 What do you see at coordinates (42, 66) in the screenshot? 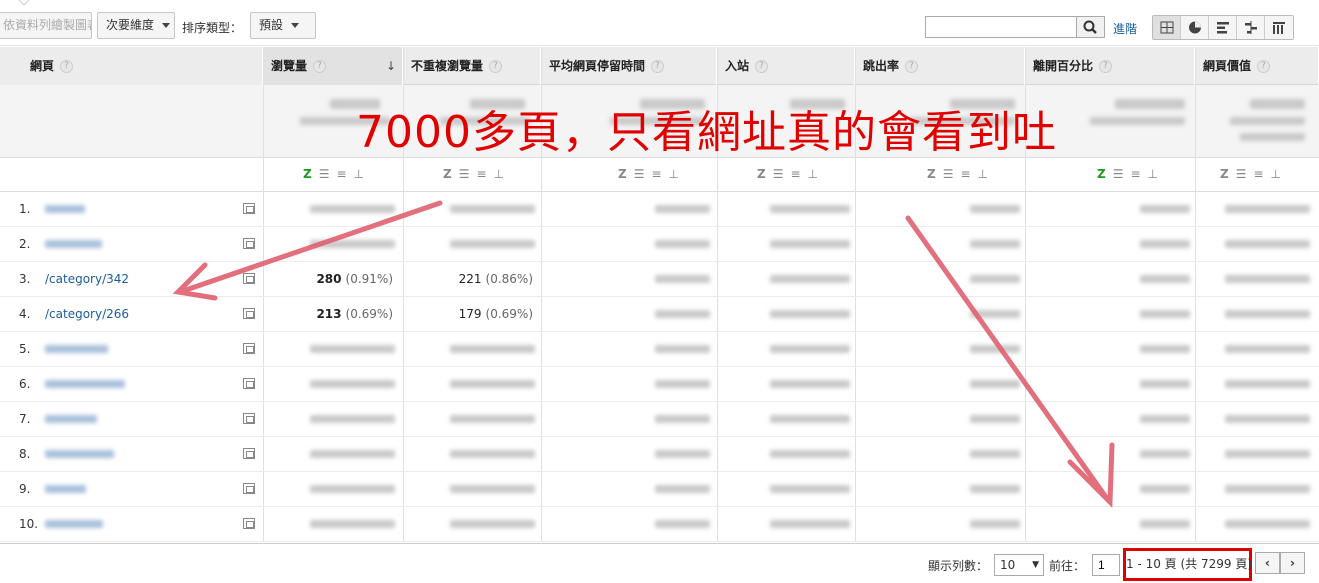
I see `column-label: 網頁` at bounding box center [42, 66].